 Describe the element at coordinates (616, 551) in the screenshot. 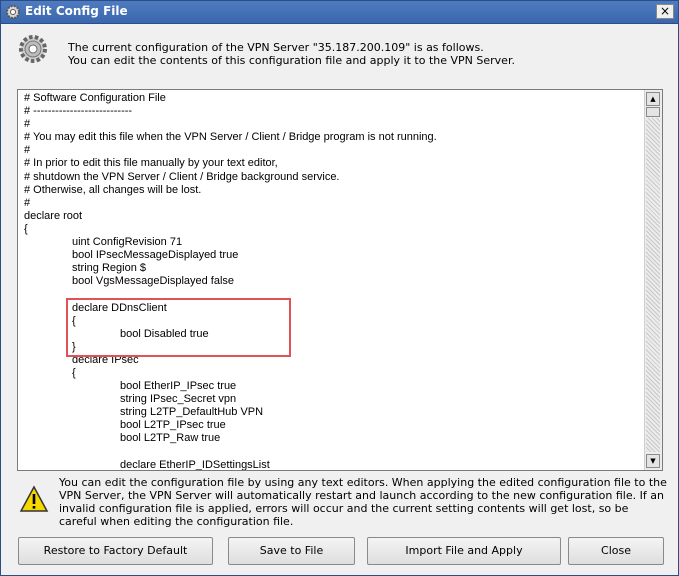

I see `close-button: Close` at that location.